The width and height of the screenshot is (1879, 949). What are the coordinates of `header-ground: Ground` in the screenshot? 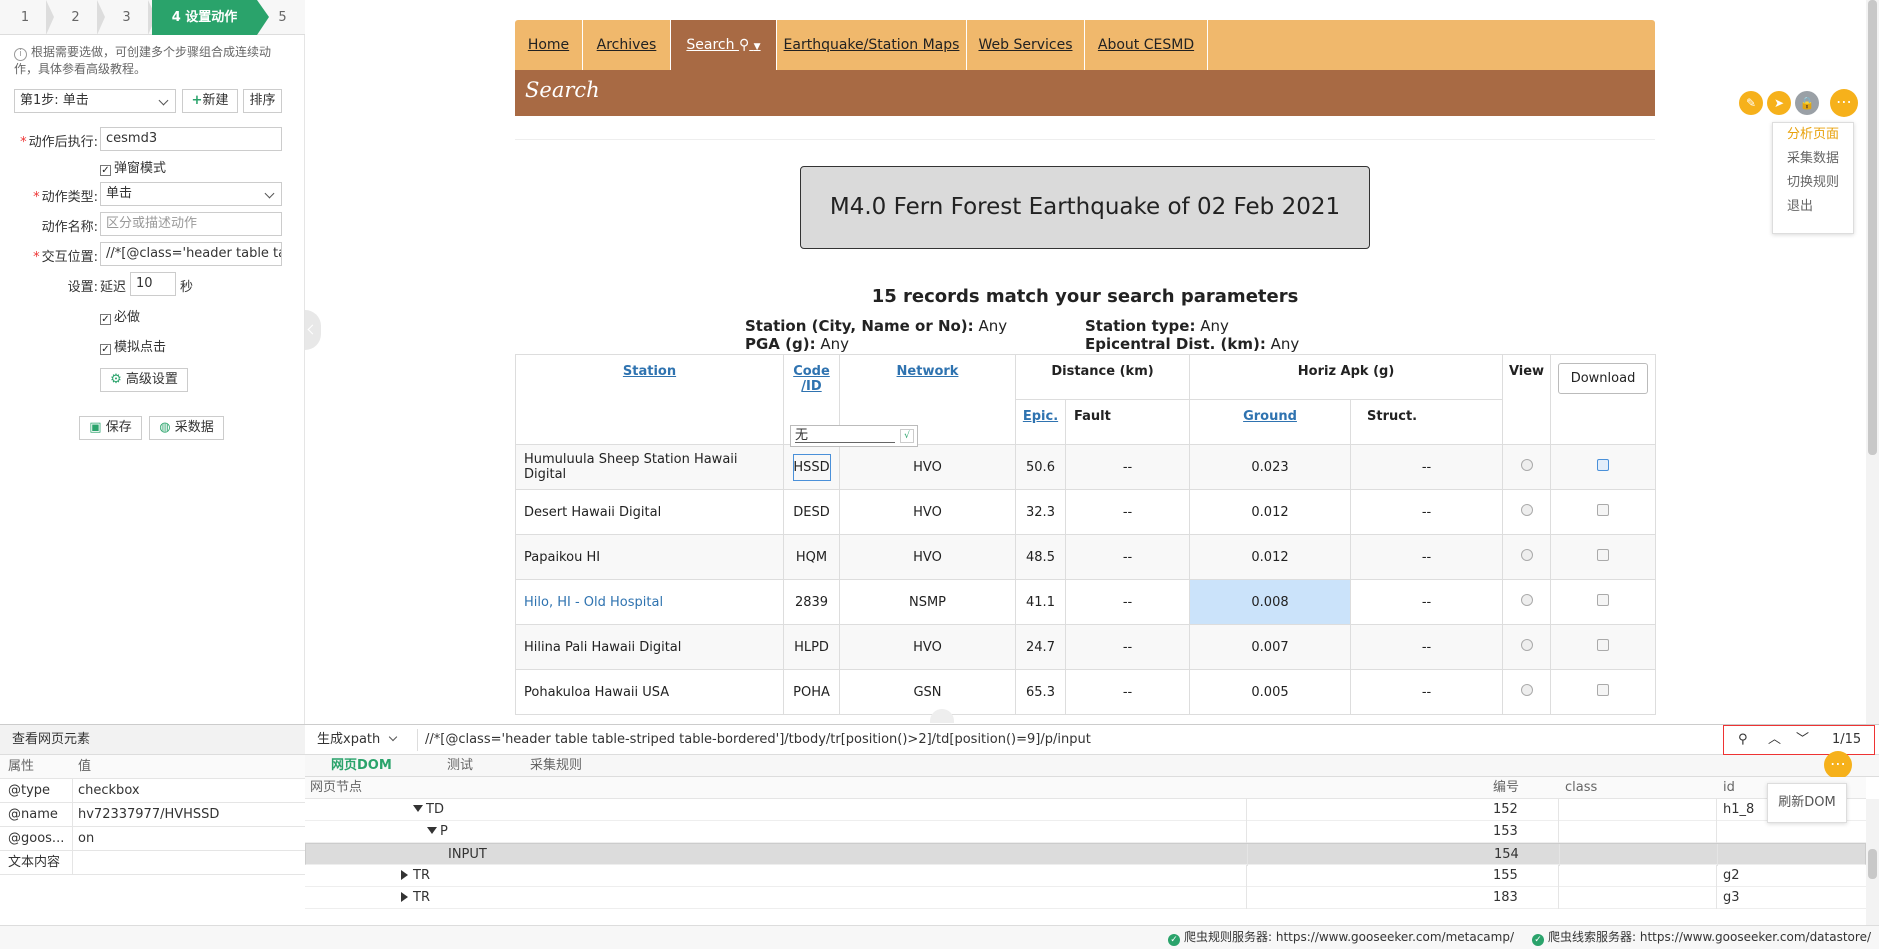 It's located at (1270, 422).